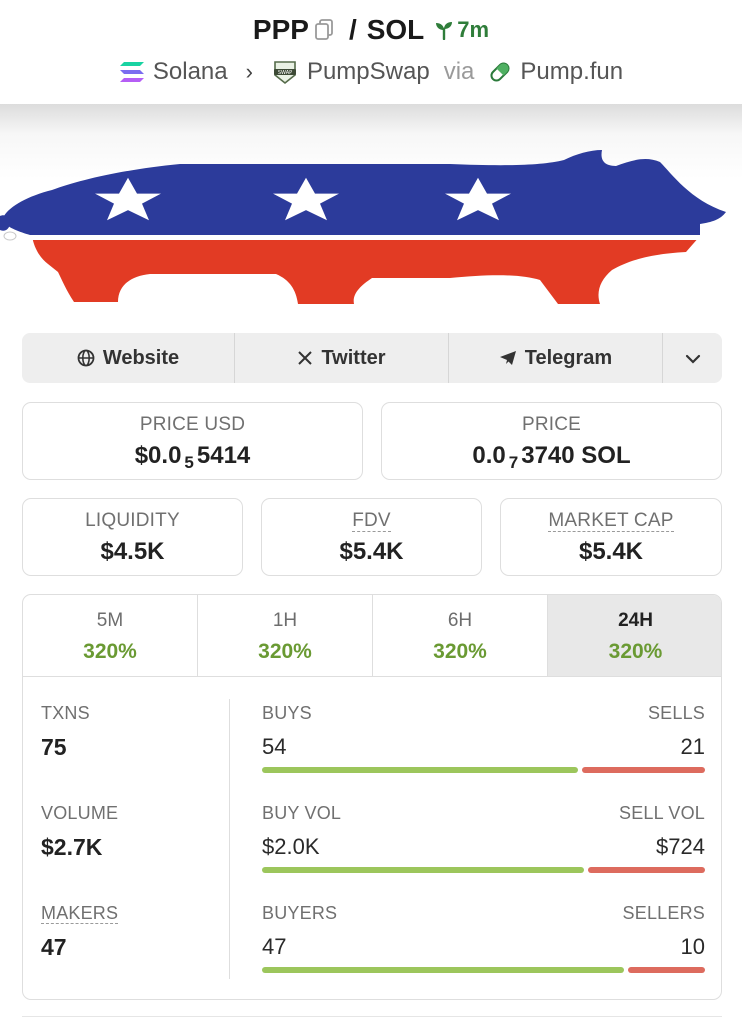 The height and width of the screenshot is (1024, 742). I want to click on twitter-label: Twitter, so click(353, 357).